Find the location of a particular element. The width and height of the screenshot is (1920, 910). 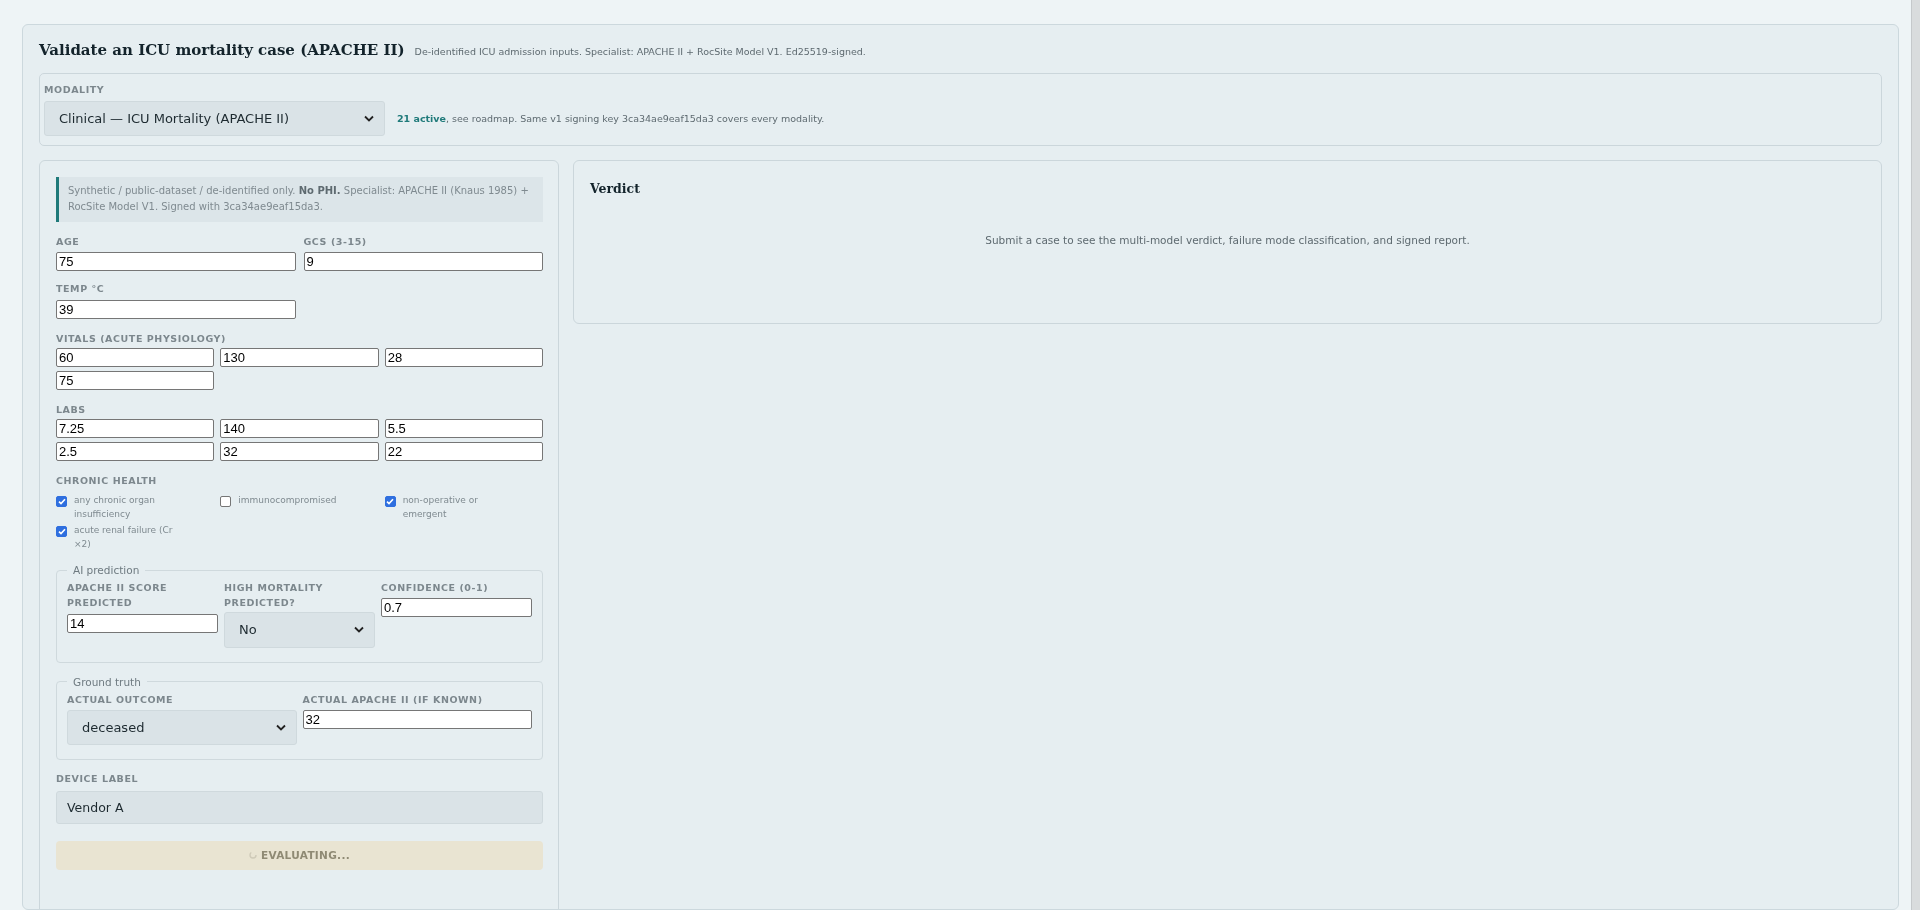

field-label: MODALITY is located at coordinates (75, 90).